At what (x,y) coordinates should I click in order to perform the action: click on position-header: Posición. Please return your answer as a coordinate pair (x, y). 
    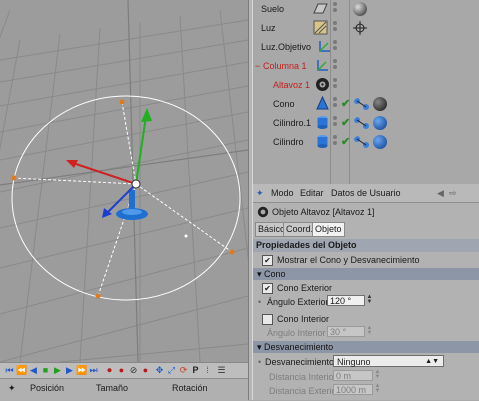
    Looking at the image, I should click on (47, 388).